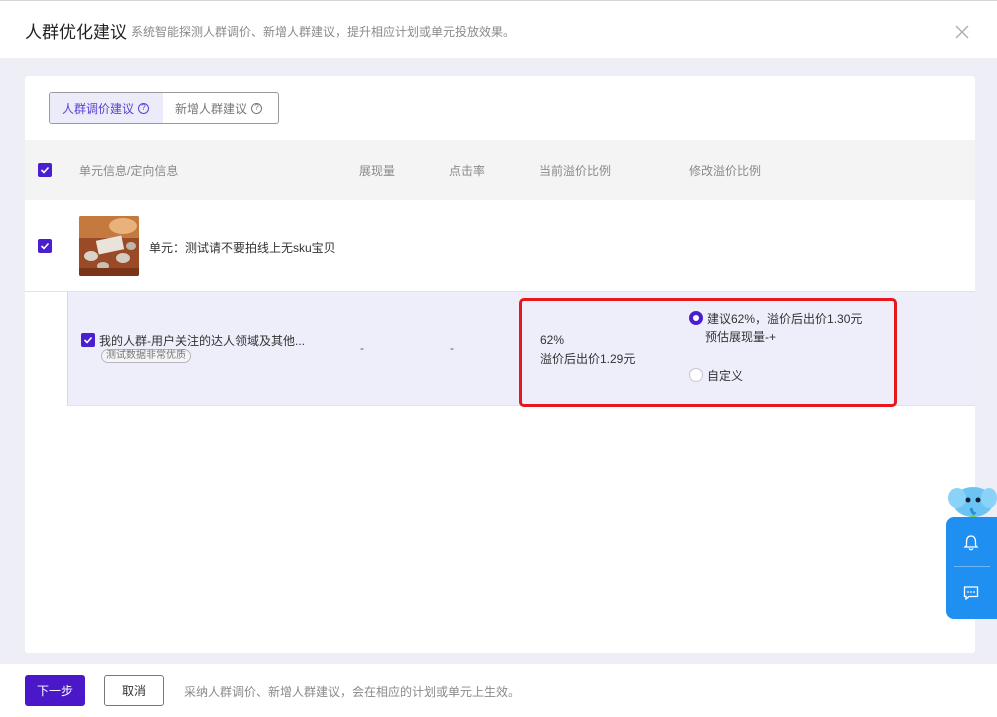  I want to click on footer-note: 采纳人群调价、新增人群建议，会在相应的计划或单元上生效。, so click(352, 692).